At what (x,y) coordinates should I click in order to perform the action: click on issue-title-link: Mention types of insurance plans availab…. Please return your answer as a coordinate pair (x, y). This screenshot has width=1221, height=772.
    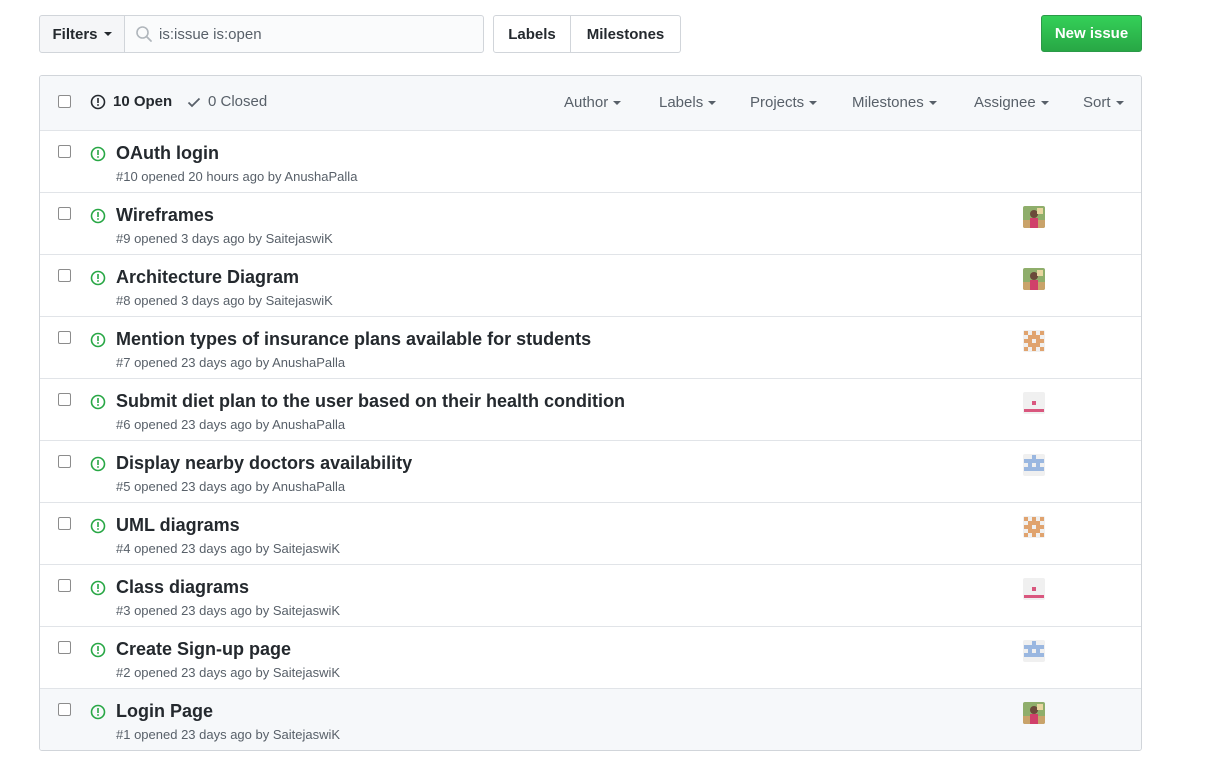
    Looking at the image, I should click on (353, 339).